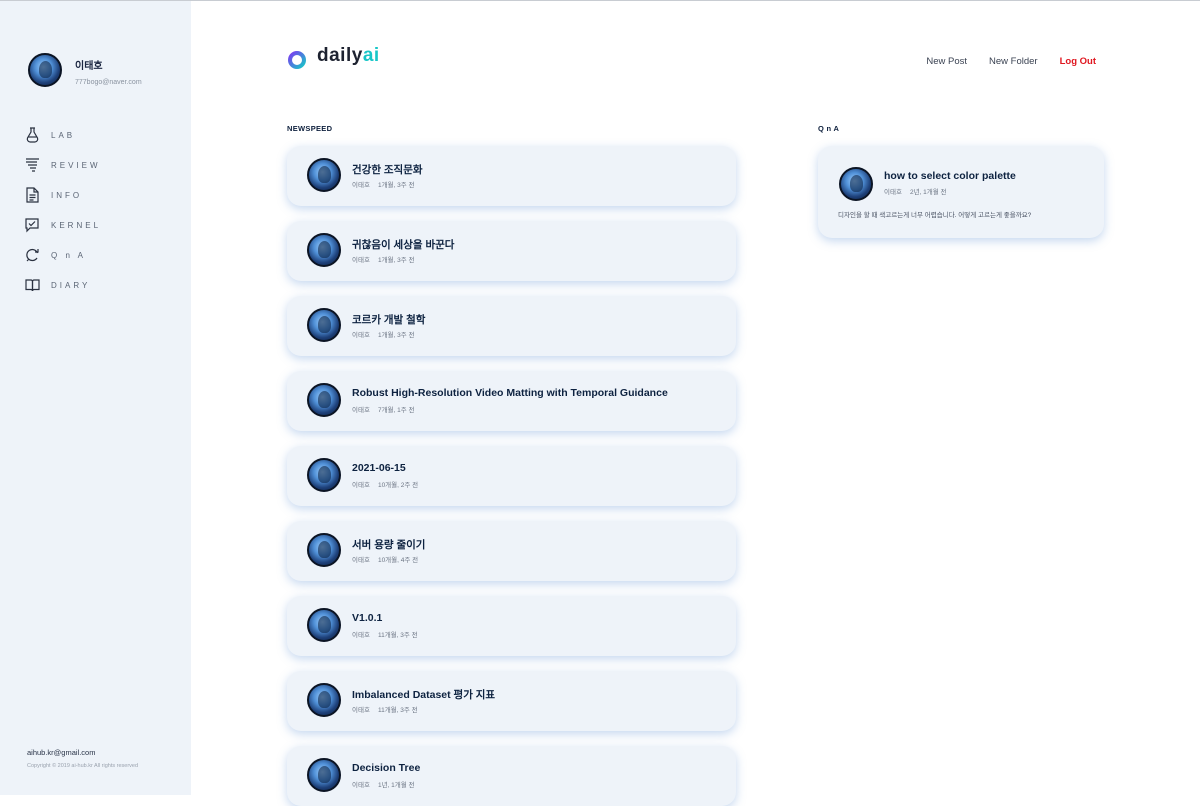 The height and width of the screenshot is (806, 1200). Describe the element at coordinates (511, 476) in the screenshot. I see `post-card: 2021-06-15 이태호 10개월, 2주 전` at that location.